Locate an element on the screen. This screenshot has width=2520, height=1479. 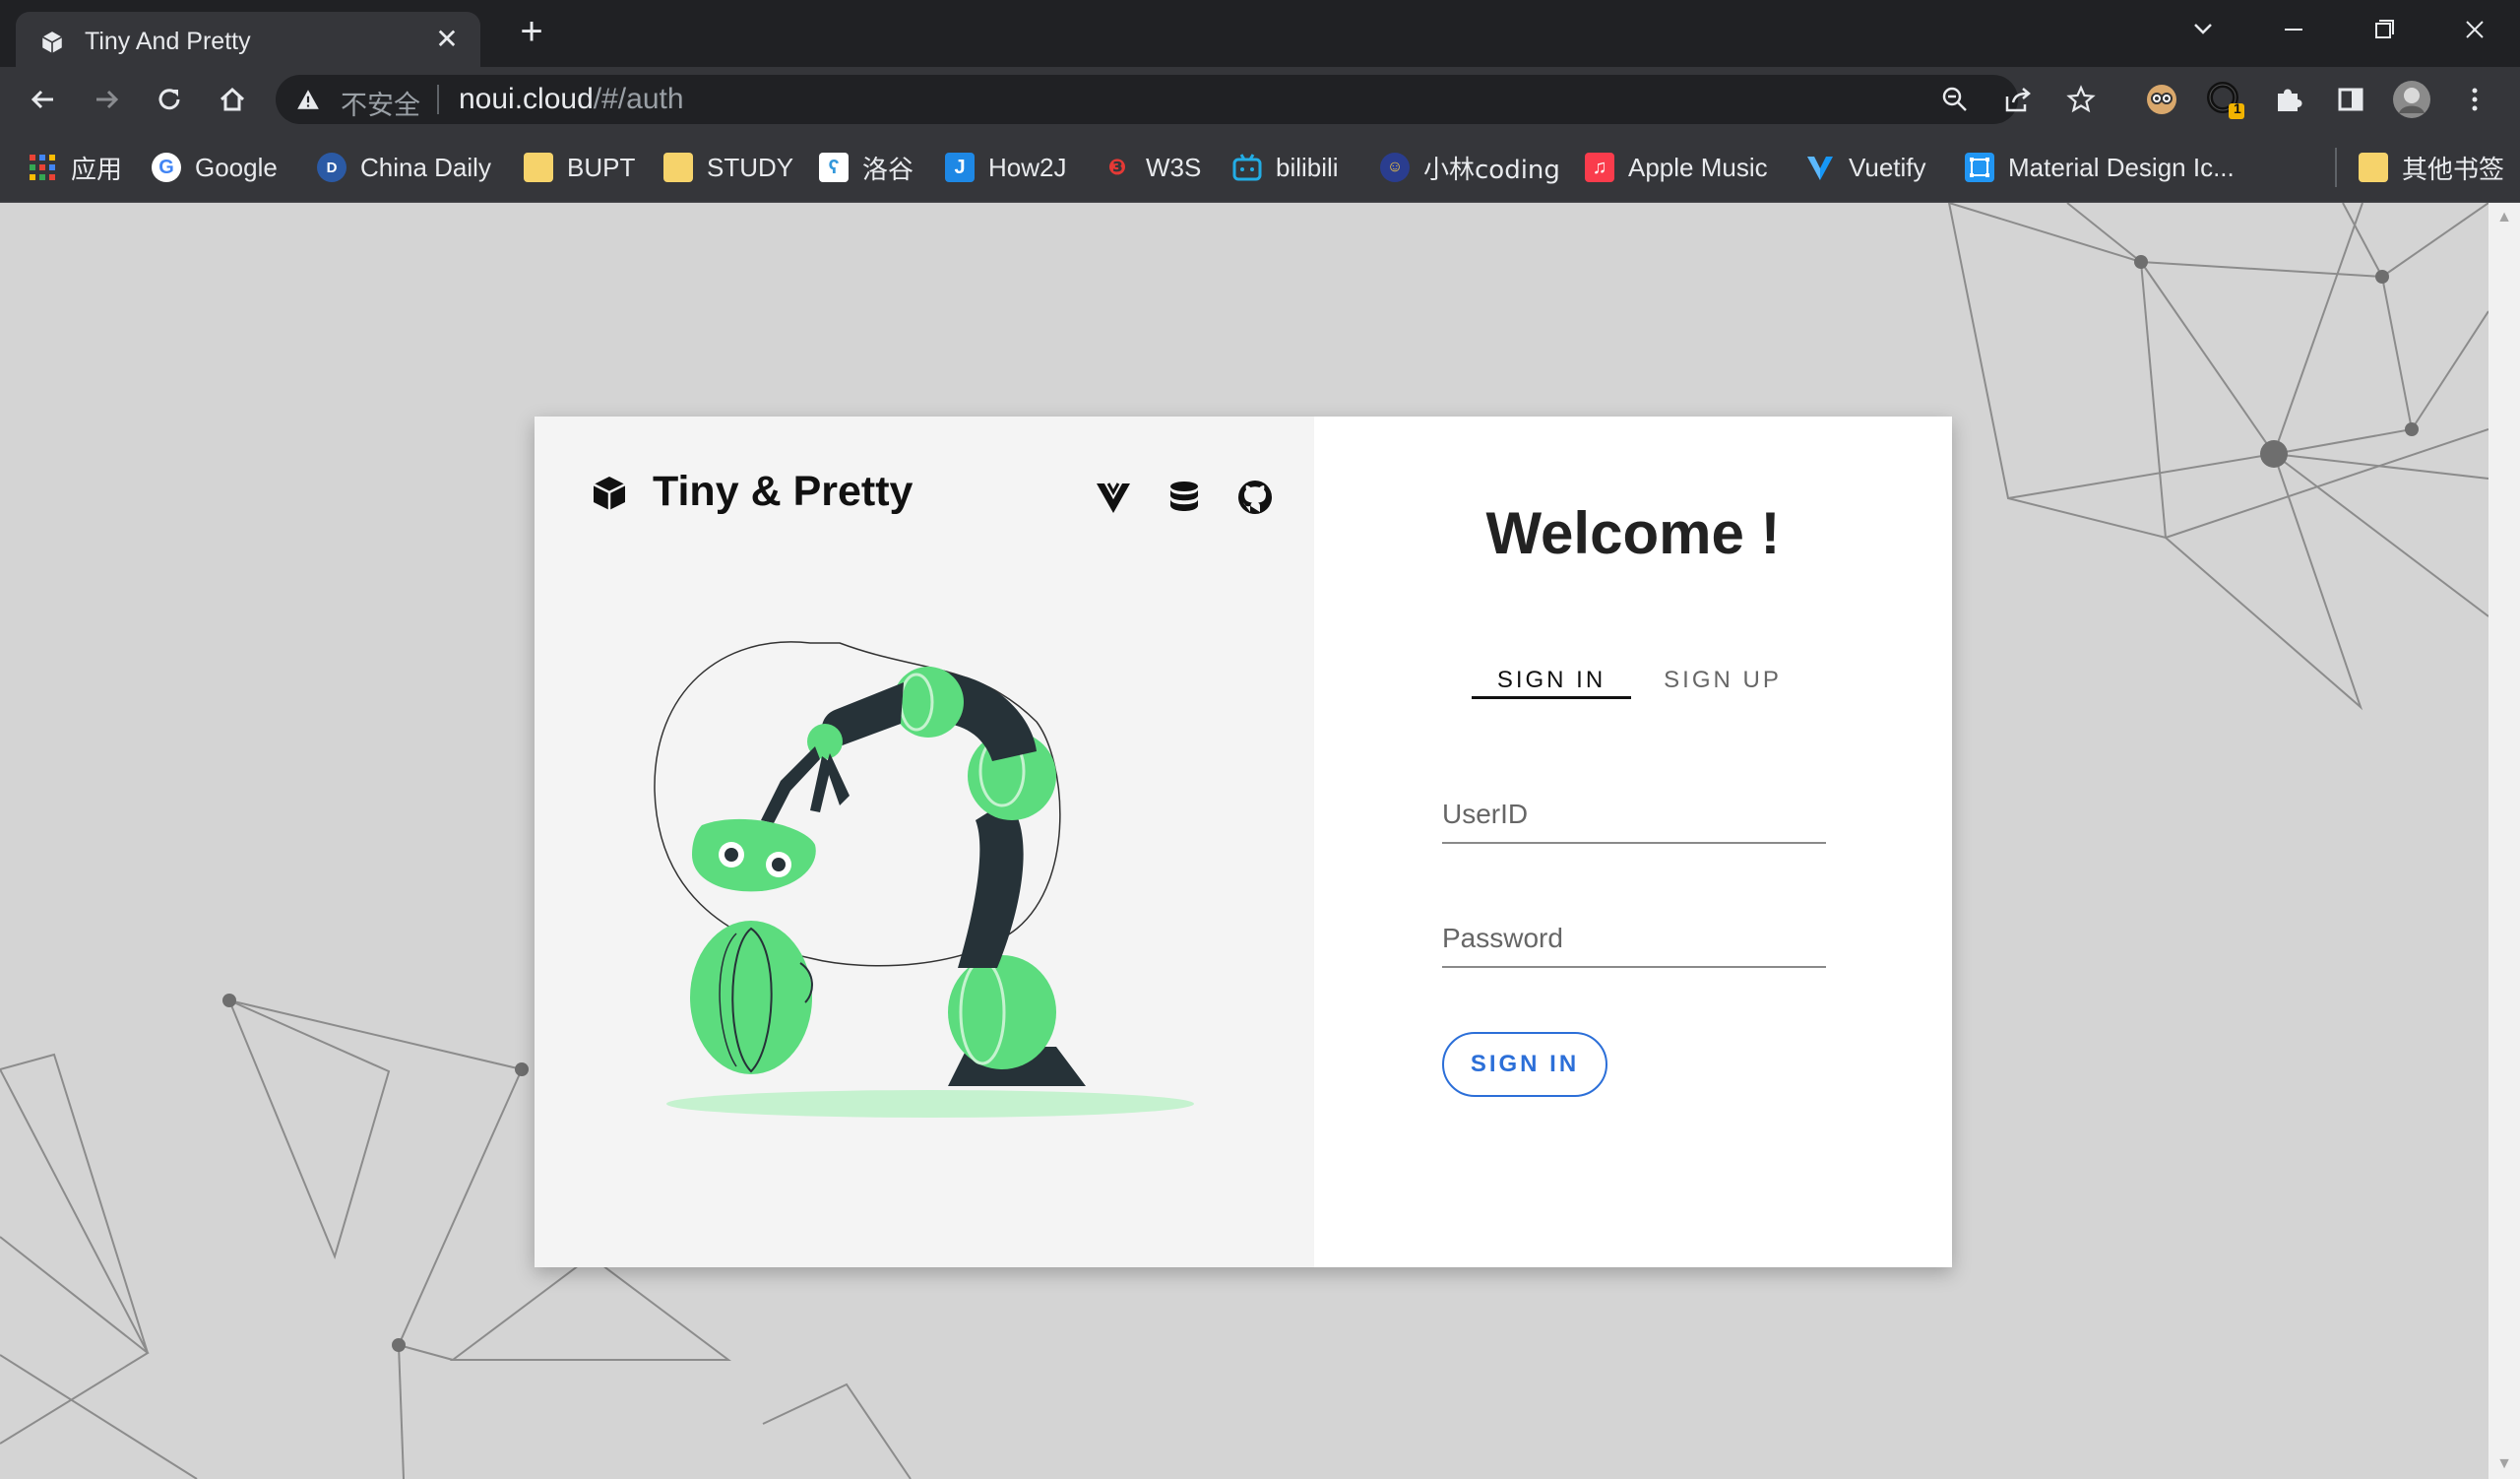
not-secure-label: 不安全 is located at coordinates (380, 103).